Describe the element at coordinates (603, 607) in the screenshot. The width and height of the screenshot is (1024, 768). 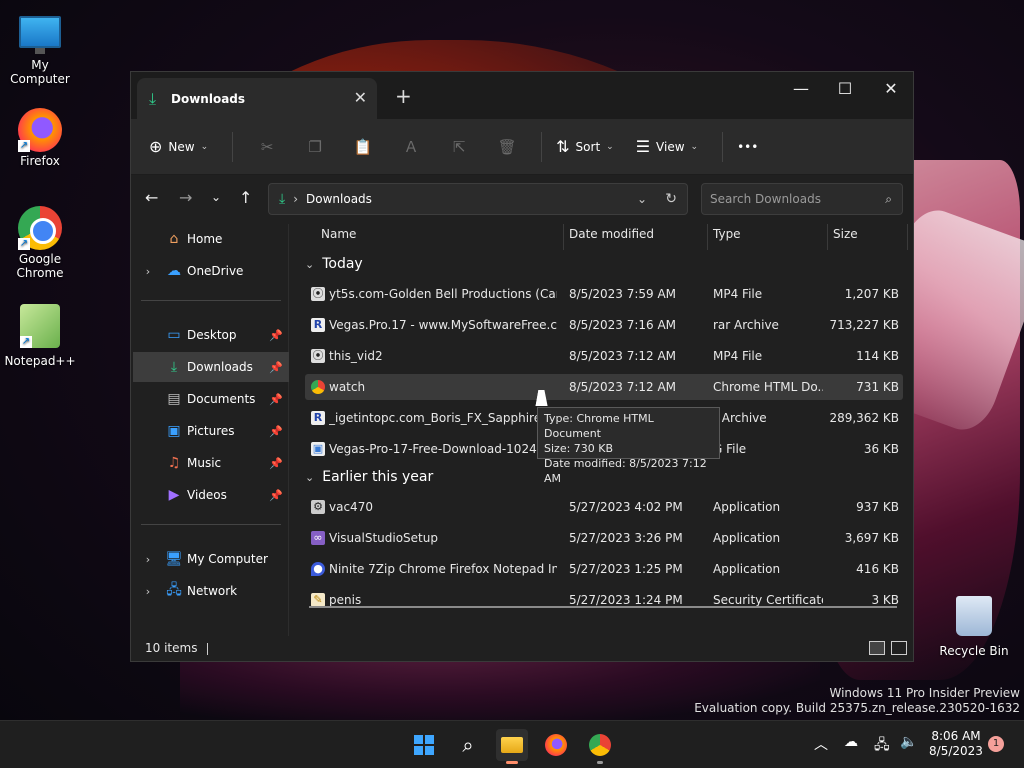
I see `horizontal-scrollbar` at that location.